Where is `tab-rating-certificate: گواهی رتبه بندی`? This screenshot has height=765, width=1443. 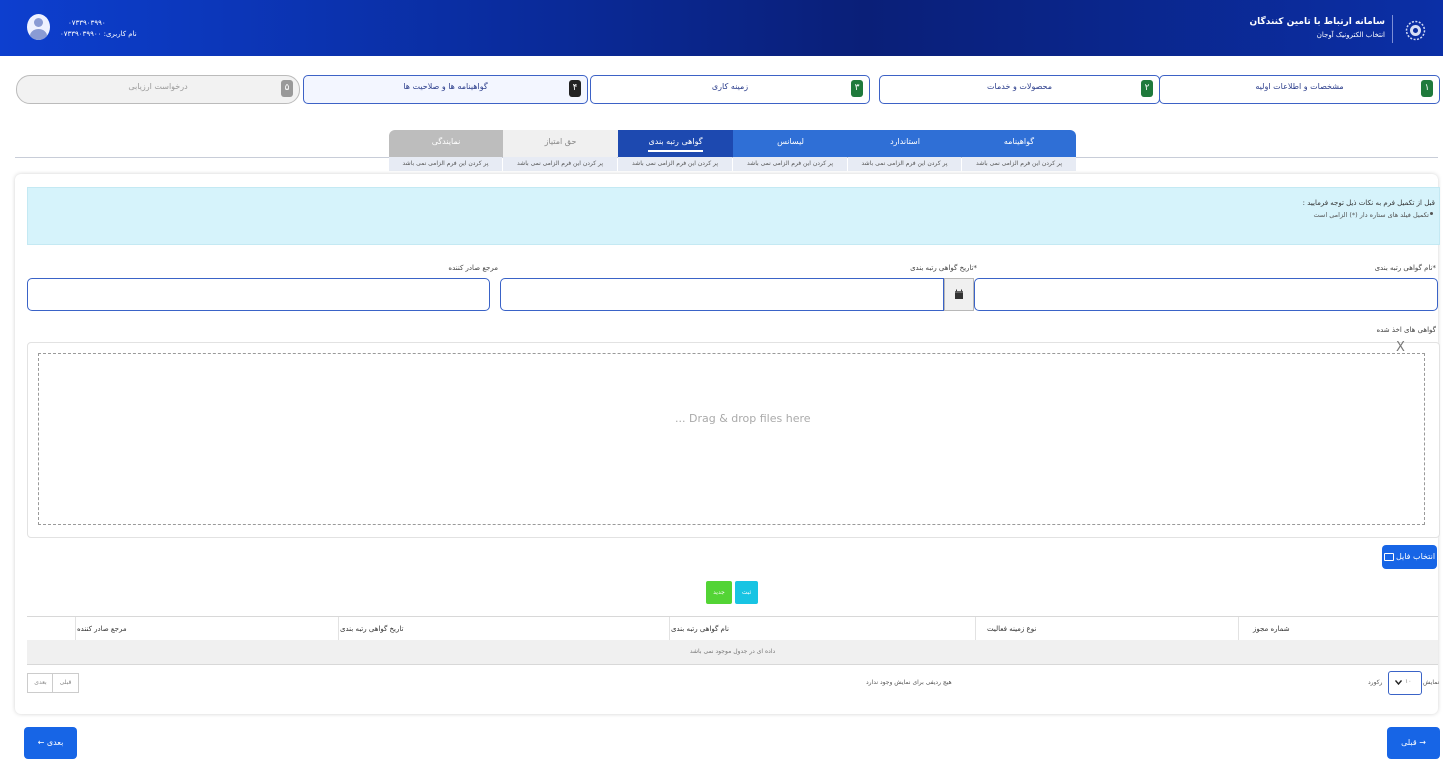 tab-rating-certificate: گواهی رتبه بندی is located at coordinates (675, 143).